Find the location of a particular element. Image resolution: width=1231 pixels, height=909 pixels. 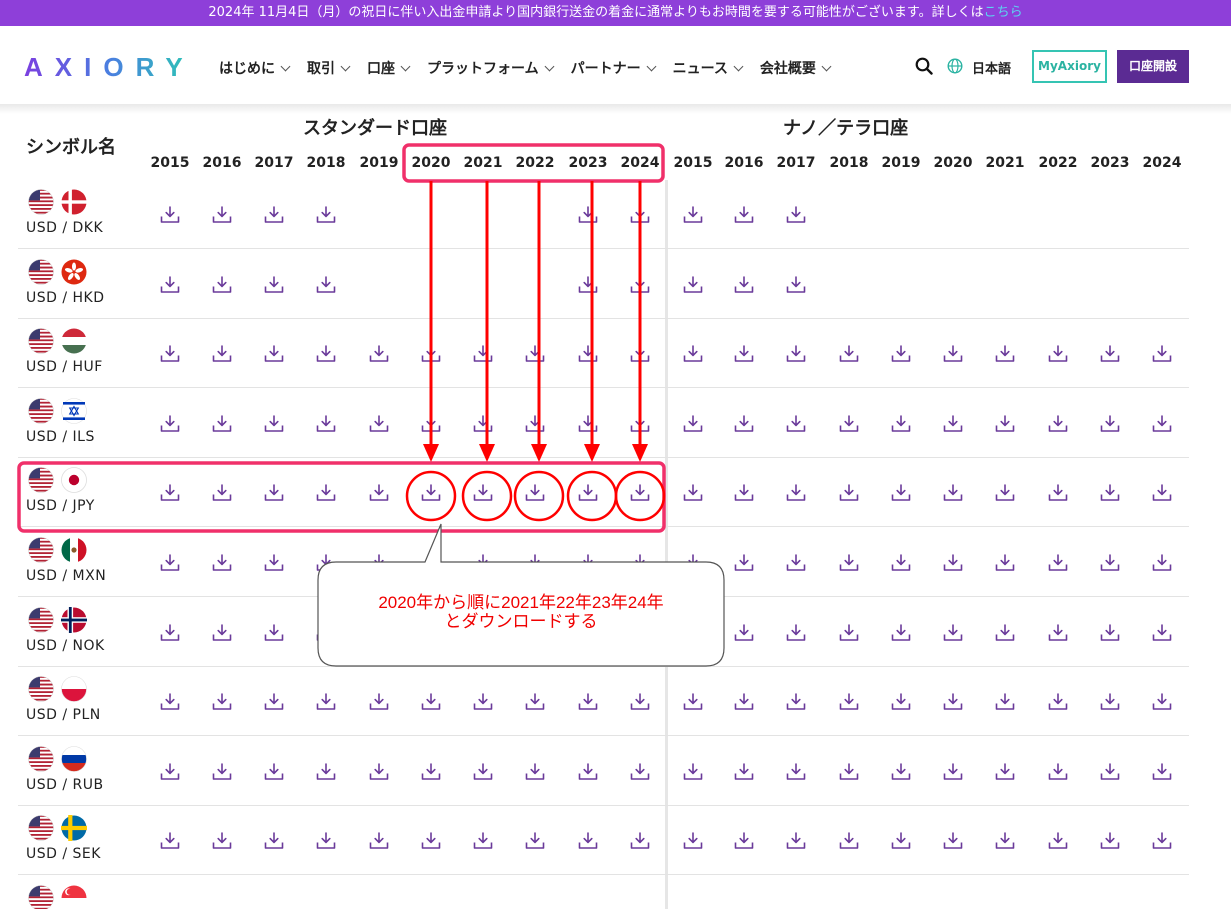

nav-item-trading: 取引 is located at coordinates (329, 68).